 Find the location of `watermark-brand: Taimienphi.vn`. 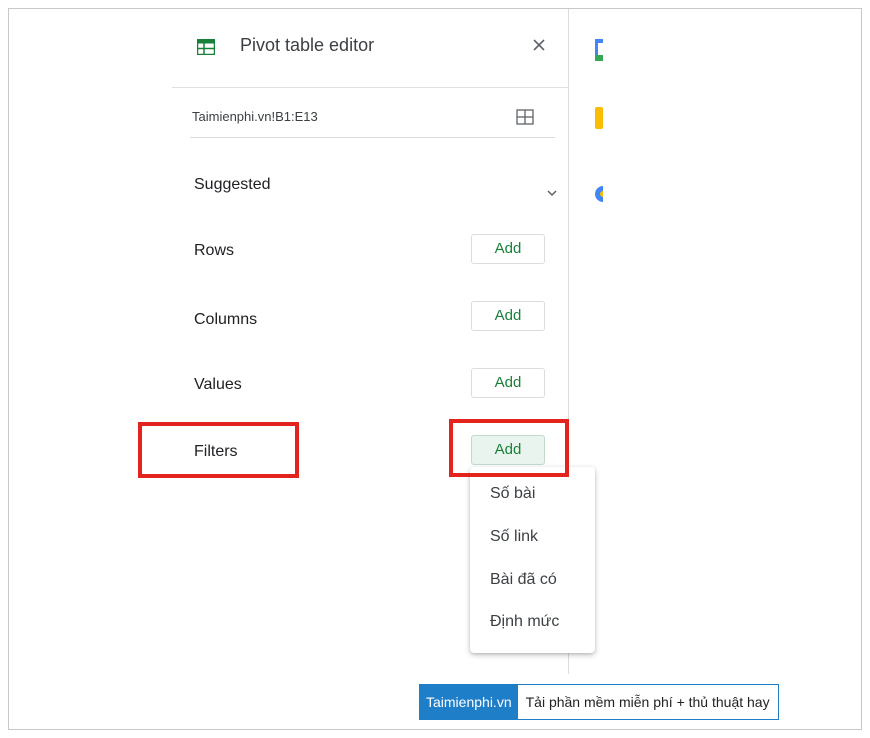

watermark-brand: Taimienphi.vn is located at coordinates (469, 702).